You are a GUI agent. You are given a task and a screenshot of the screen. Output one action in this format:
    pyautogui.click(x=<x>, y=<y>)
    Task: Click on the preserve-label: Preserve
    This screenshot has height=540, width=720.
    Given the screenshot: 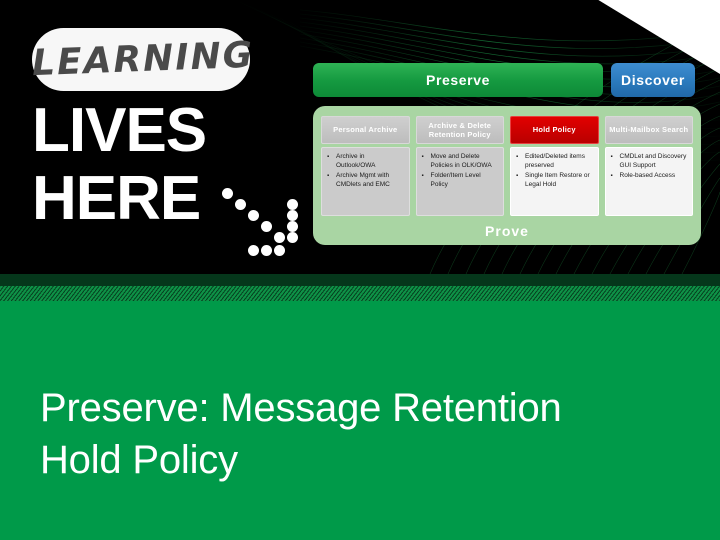 What is the action you would take?
    pyautogui.click(x=458, y=80)
    